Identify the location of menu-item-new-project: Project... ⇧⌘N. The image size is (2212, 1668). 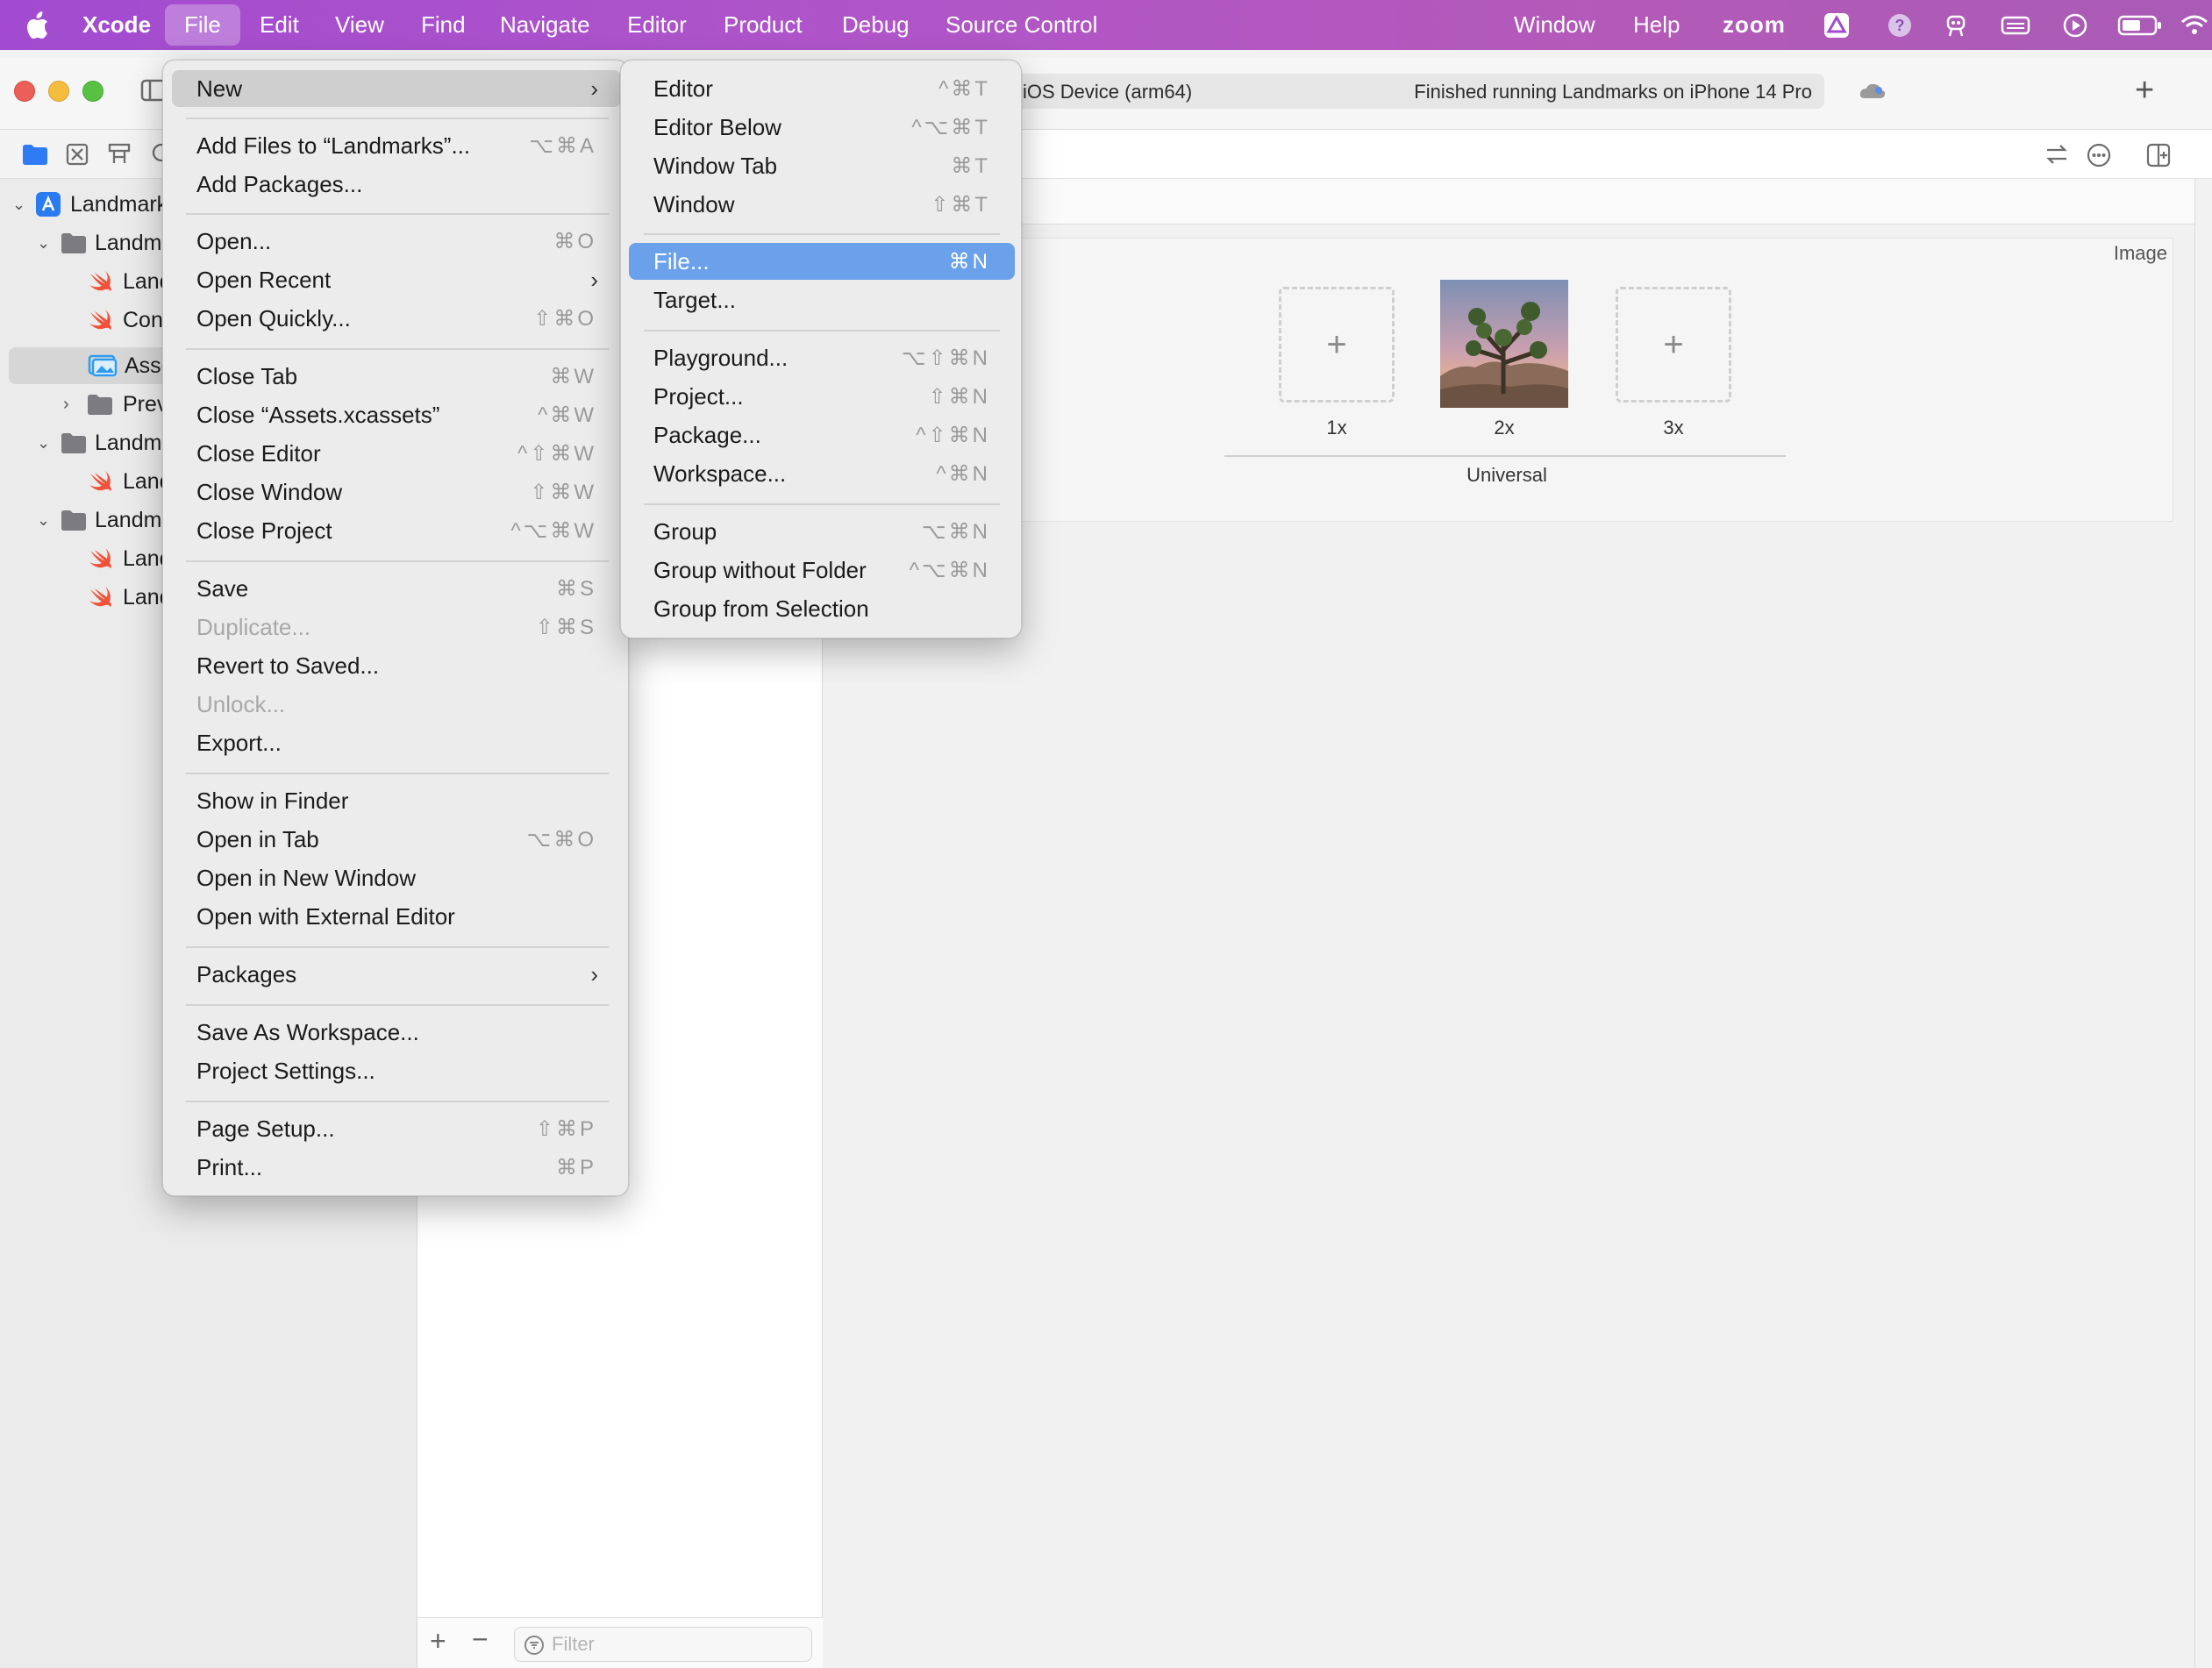
(822, 396).